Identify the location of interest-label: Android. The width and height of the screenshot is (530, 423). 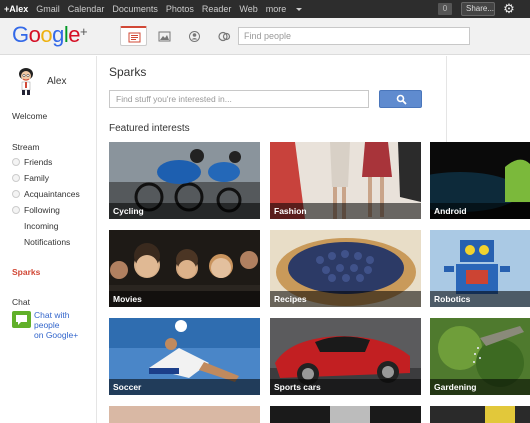
(480, 211).